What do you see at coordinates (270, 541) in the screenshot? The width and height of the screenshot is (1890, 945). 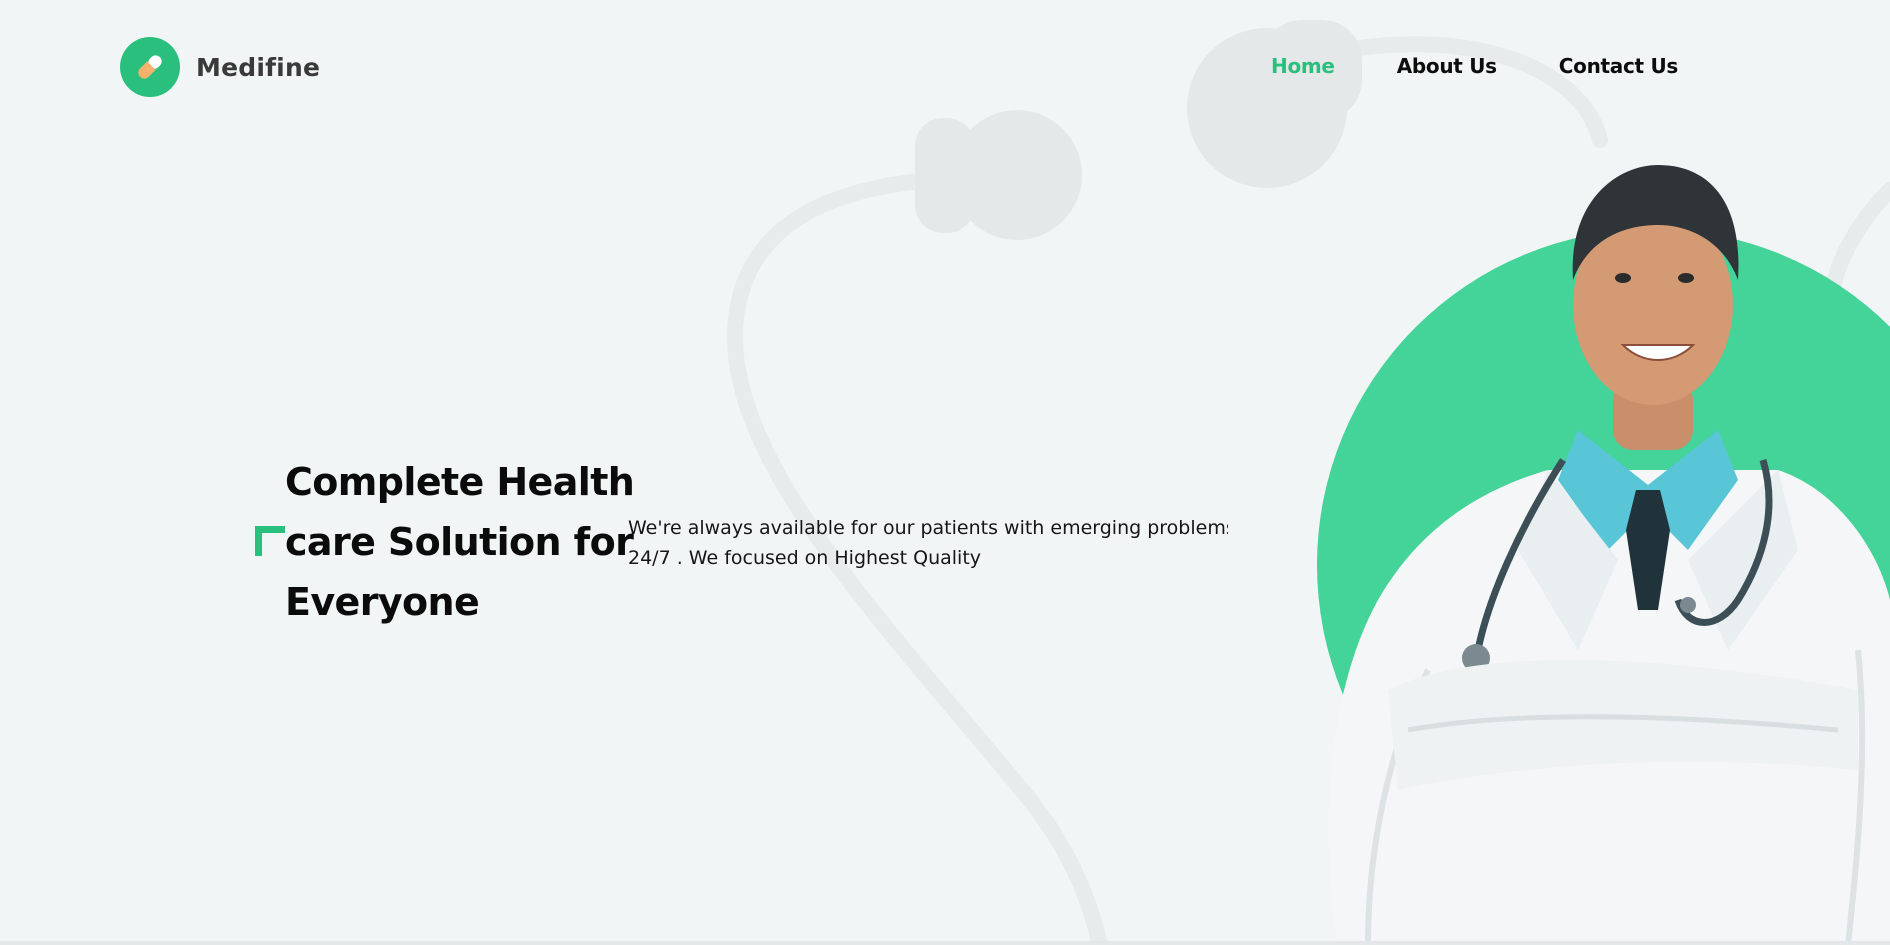 I see `corner-accent-mark` at bounding box center [270, 541].